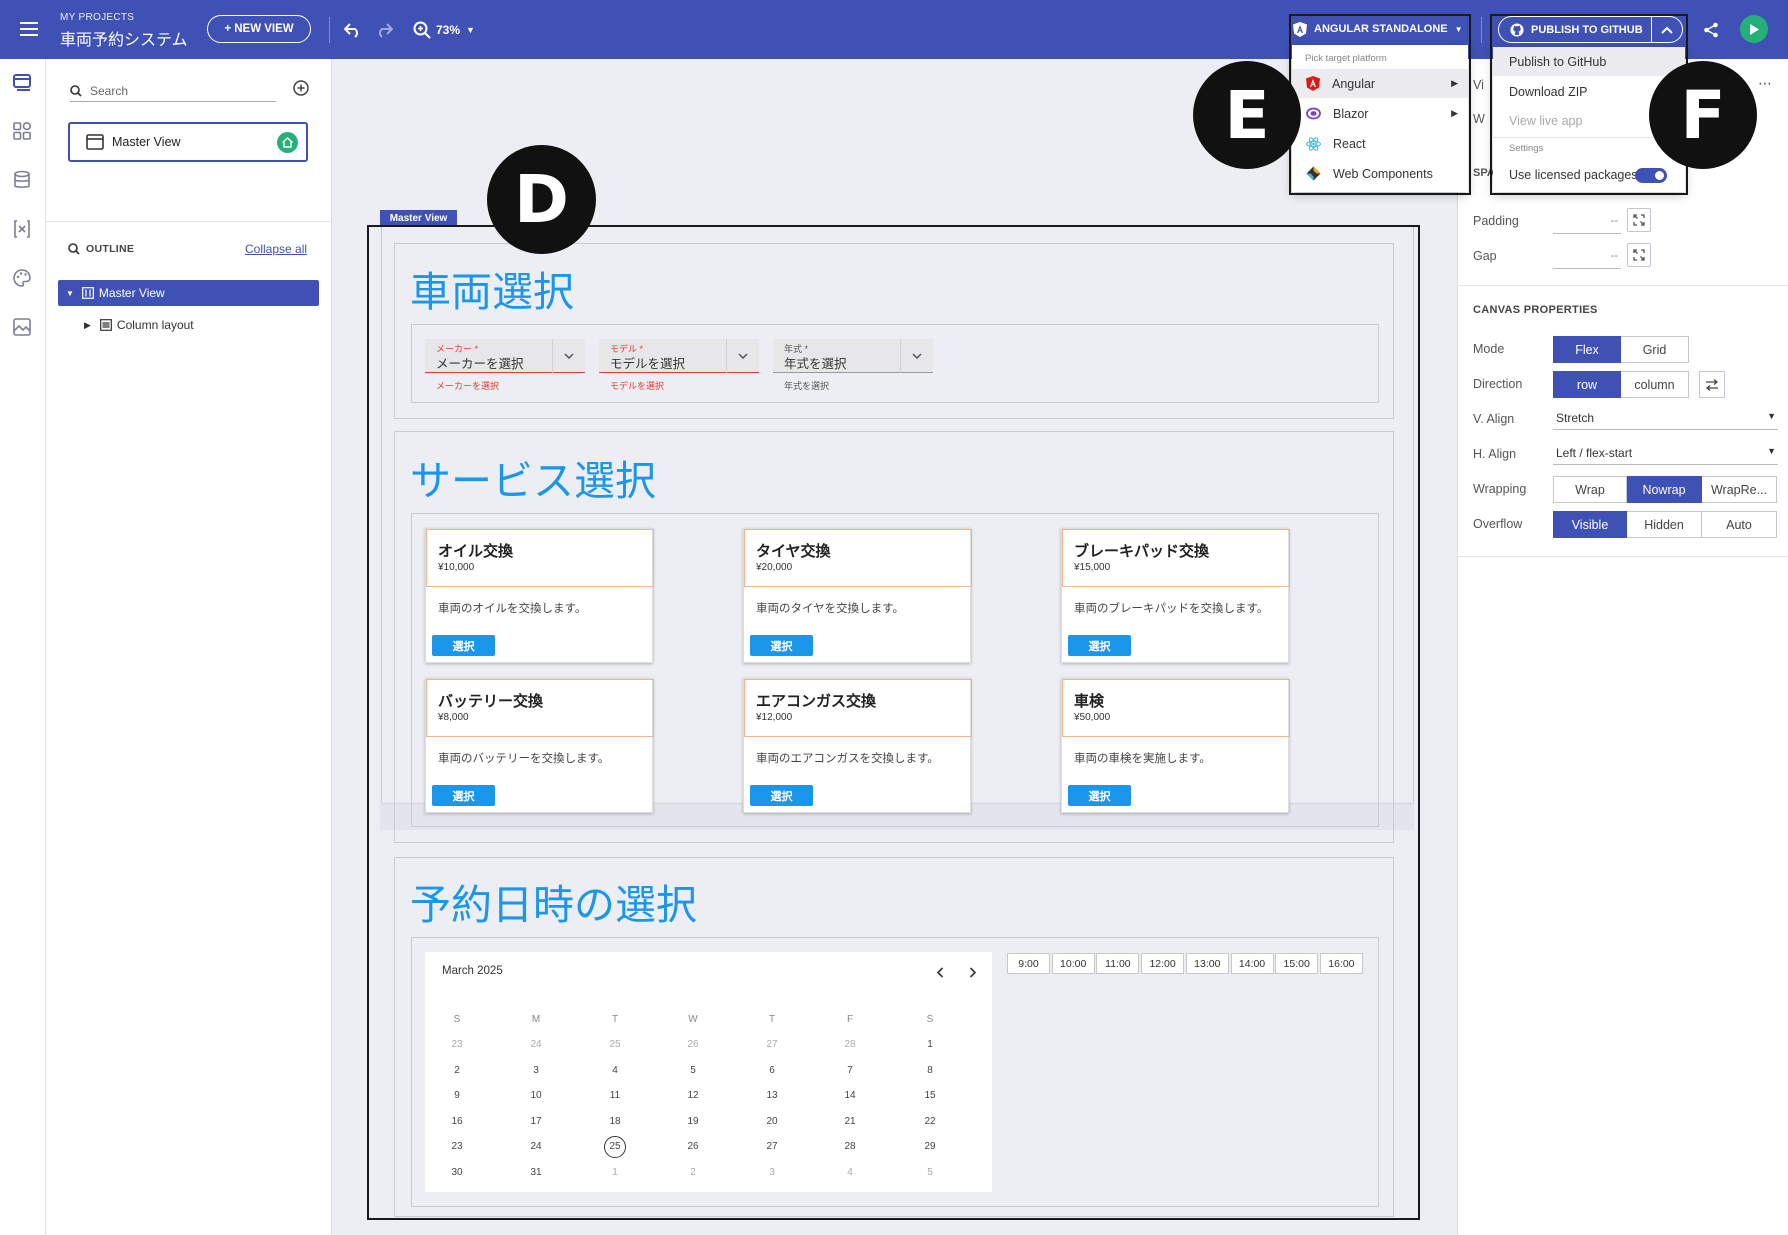  What do you see at coordinates (173, 91) in the screenshot?
I see `search-field: Search` at bounding box center [173, 91].